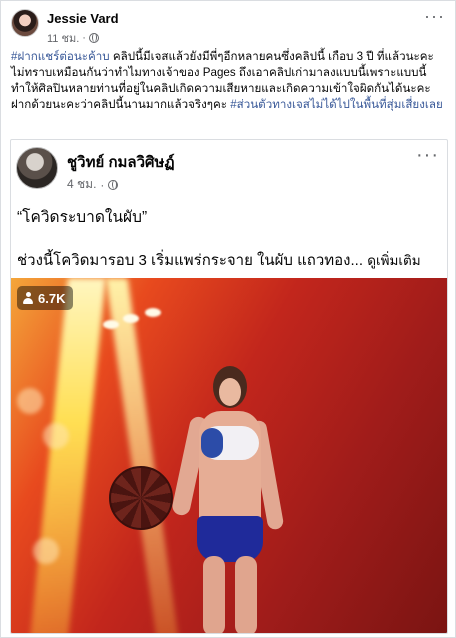 This screenshot has width=456, height=638. What do you see at coordinates (60, 56) in the screenshot?
I see `hashtag-link: #ฝากแชร์ต่อนะค้าบ` at bounding box center [60, 56].